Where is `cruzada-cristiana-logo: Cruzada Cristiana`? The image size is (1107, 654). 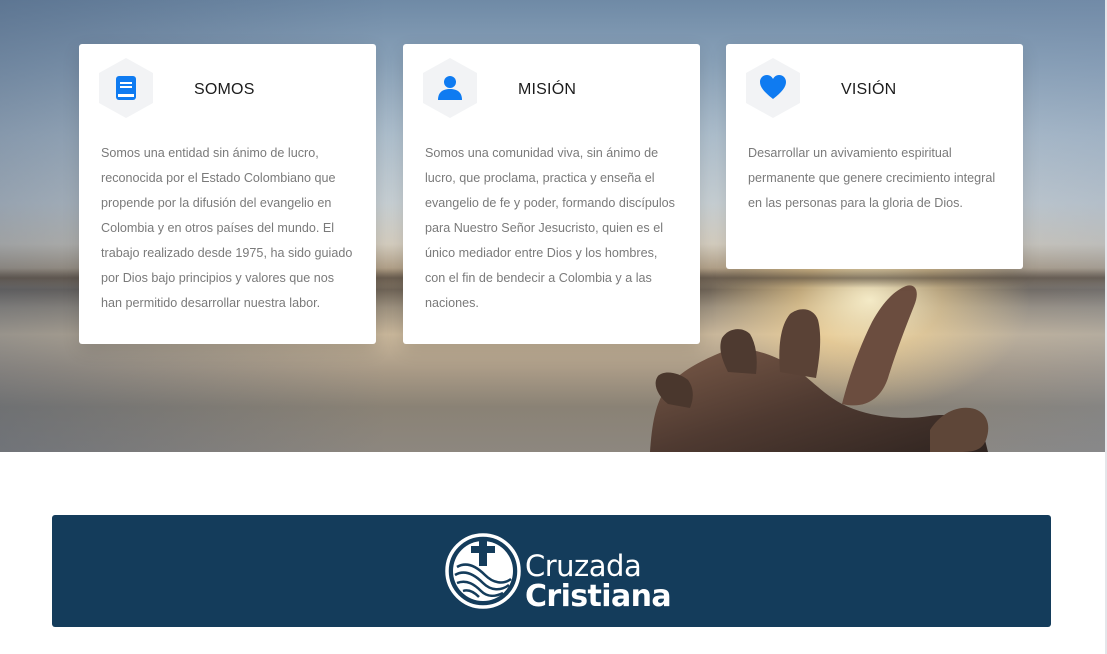
cruzada-cristiana-logo: Cruzada Cristiana is located at coordinates (558, 571).